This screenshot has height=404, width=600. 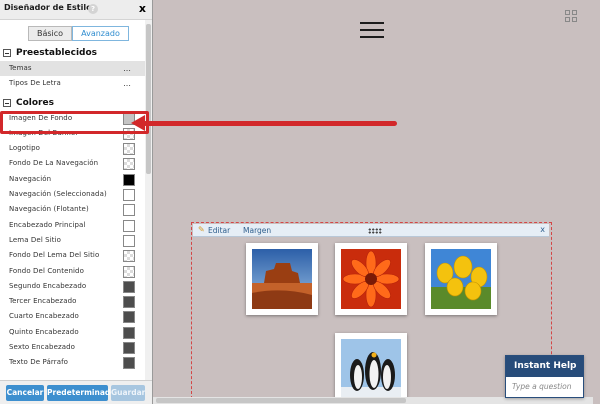 I want to click on close-panel-button: x, so click(x=142, y=8).